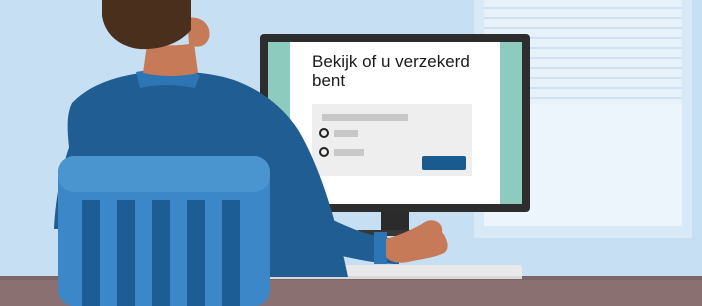 This screenshot has width=702, height=306. Describe the element at coordinates (444, 163) in the screenshot. I see `form-submit-button` at that location.